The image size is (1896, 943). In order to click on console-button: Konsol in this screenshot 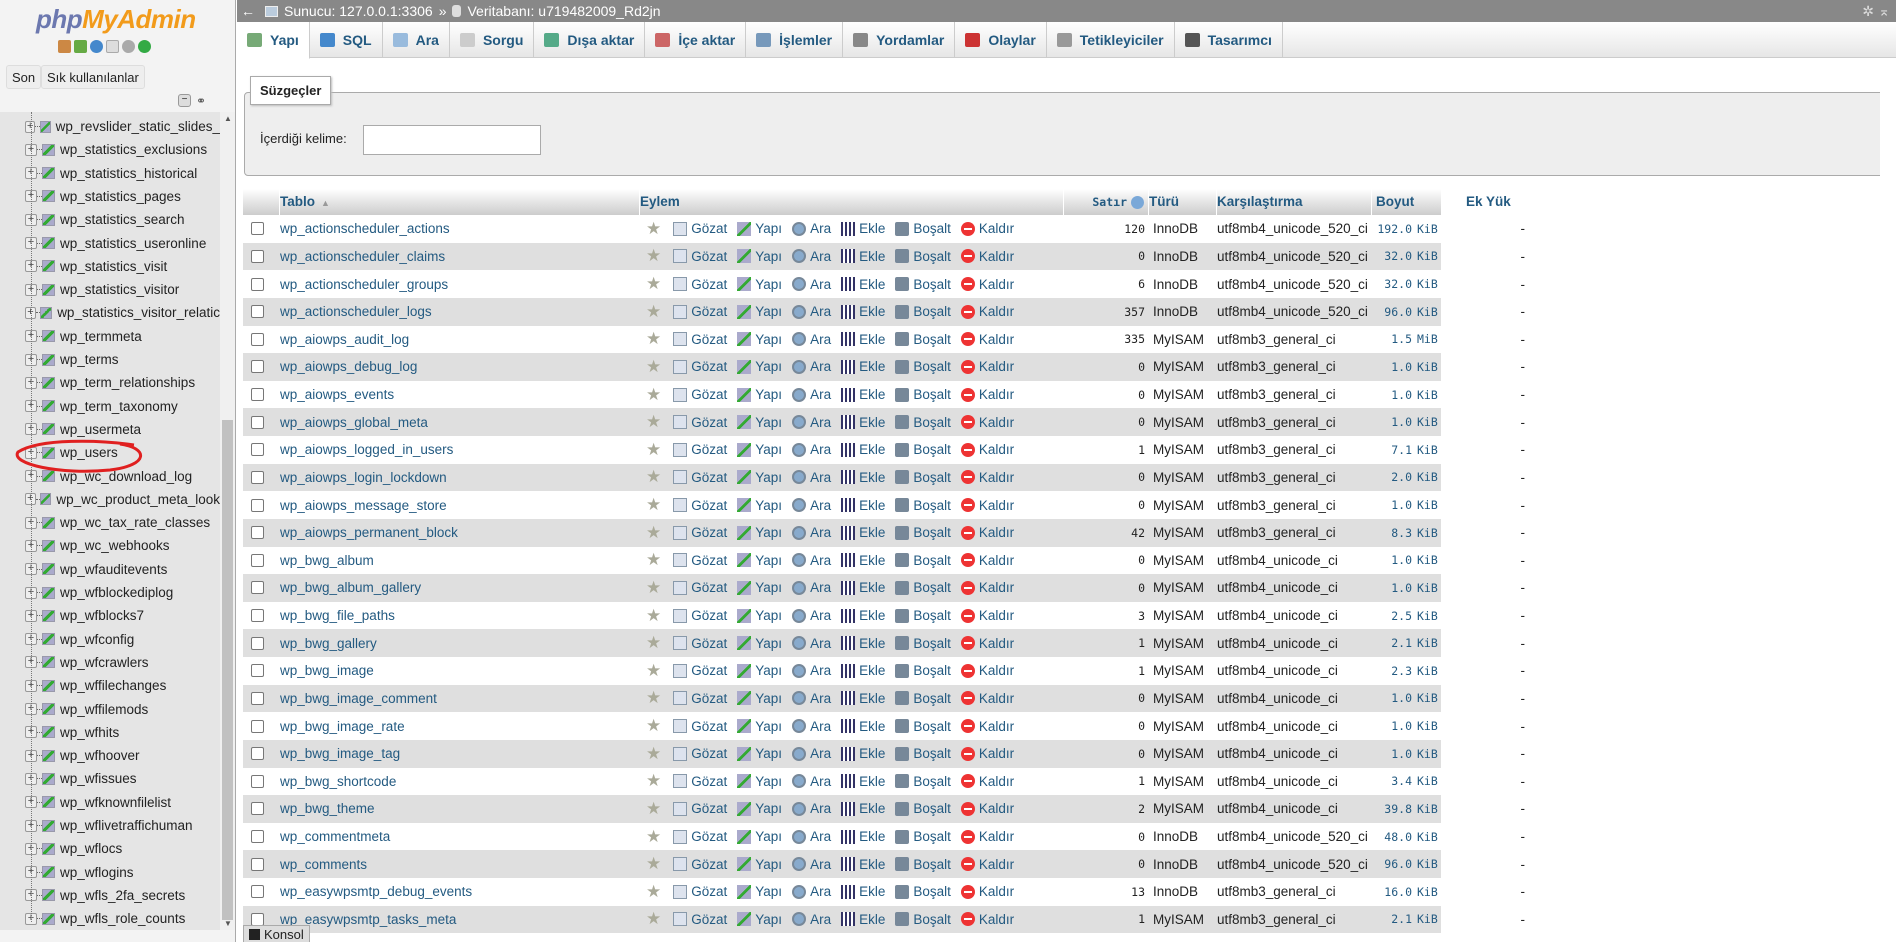, I will do `click(276, 933)`.